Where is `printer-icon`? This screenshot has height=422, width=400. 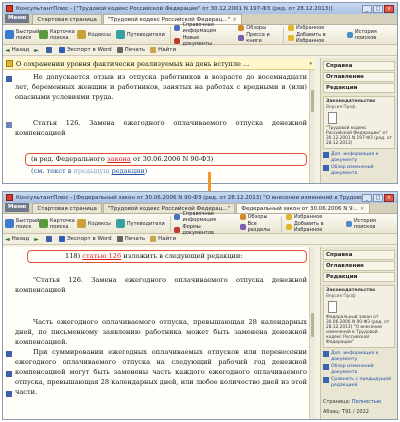
printer-icon is located at coordinates (119, 50).